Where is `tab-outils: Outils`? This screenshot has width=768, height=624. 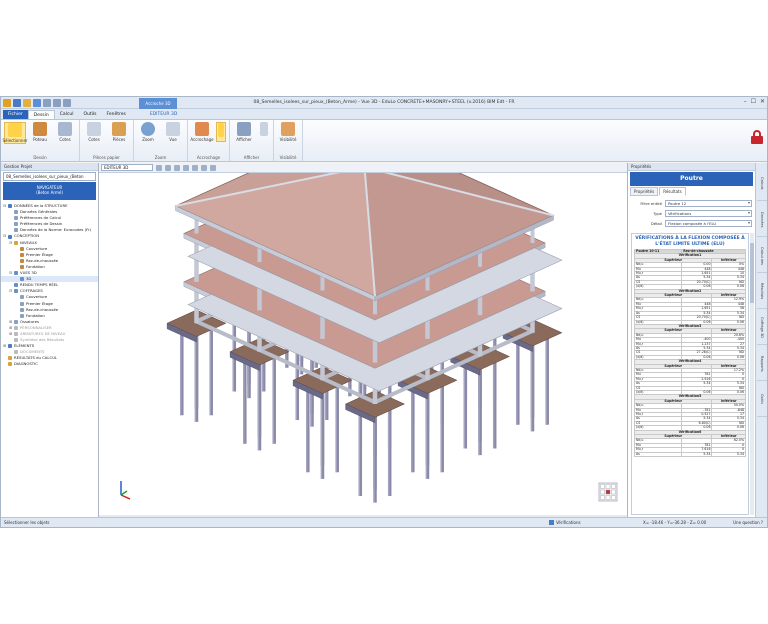 tab-outils: Outils is located at coordinates (89, 114).